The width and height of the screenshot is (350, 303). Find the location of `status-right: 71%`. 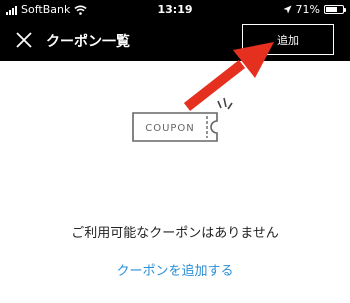

status-right: 71% is located at coordinates (314, 9).